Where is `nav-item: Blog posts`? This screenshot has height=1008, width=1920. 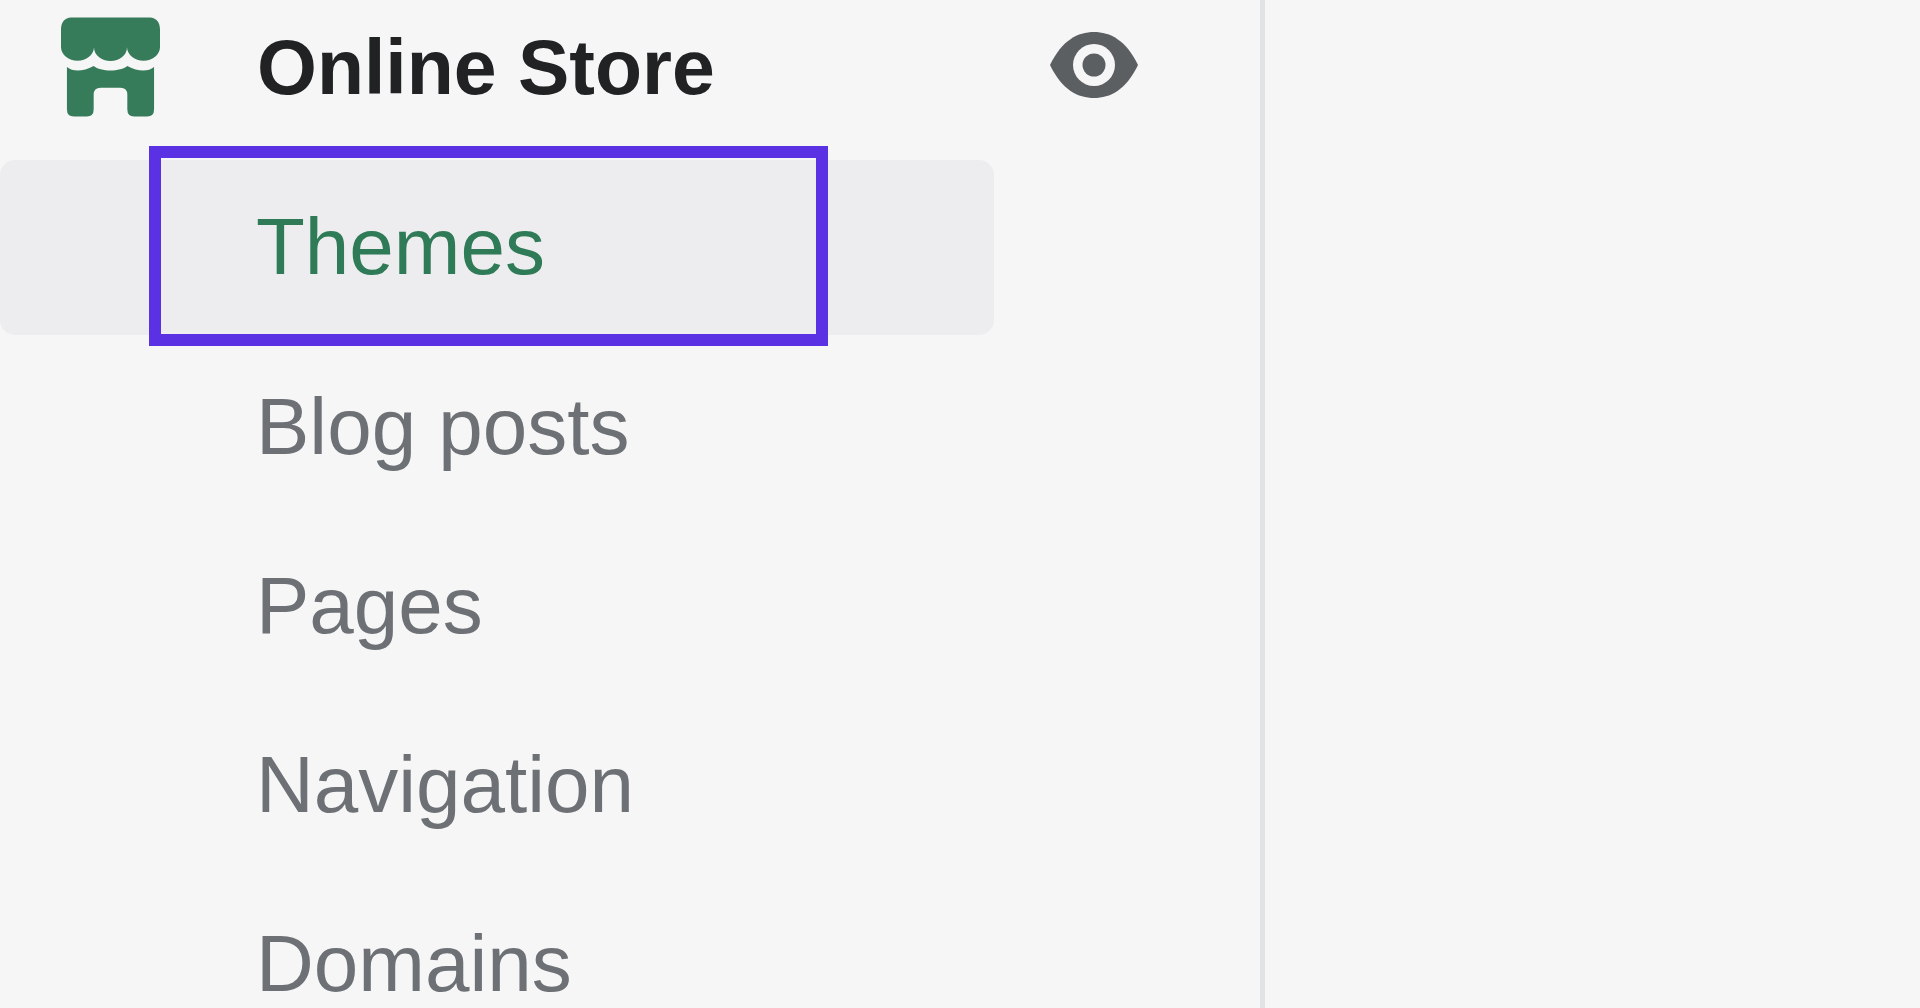 nav-item: Blog posts is located at coordinates (497, 426).